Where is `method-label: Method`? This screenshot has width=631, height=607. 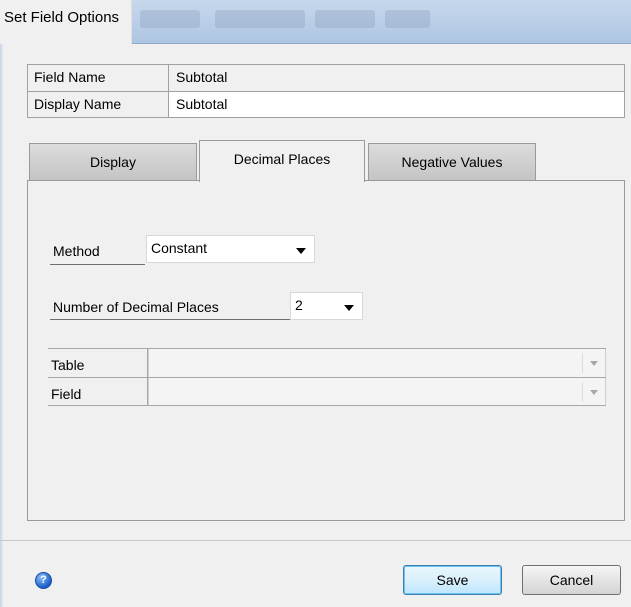 method-label: Method is located at coordinates (97, 254).